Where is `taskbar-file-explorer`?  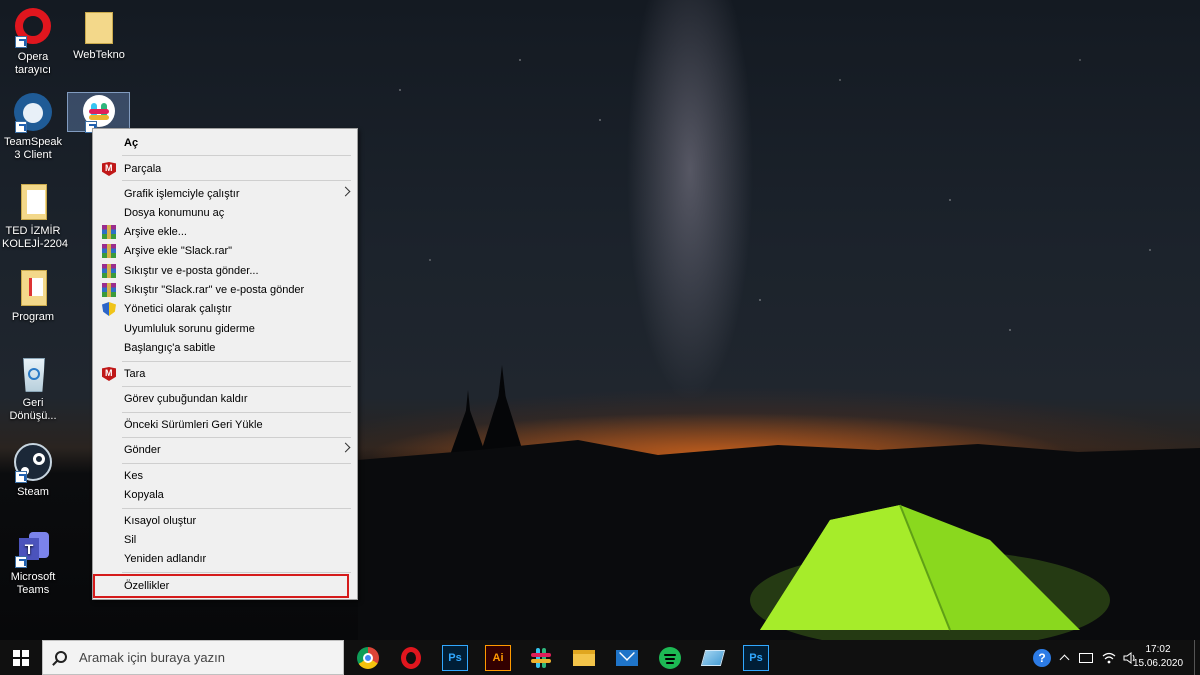 taskbar-file-explorer is located at coordinates (584, 658).